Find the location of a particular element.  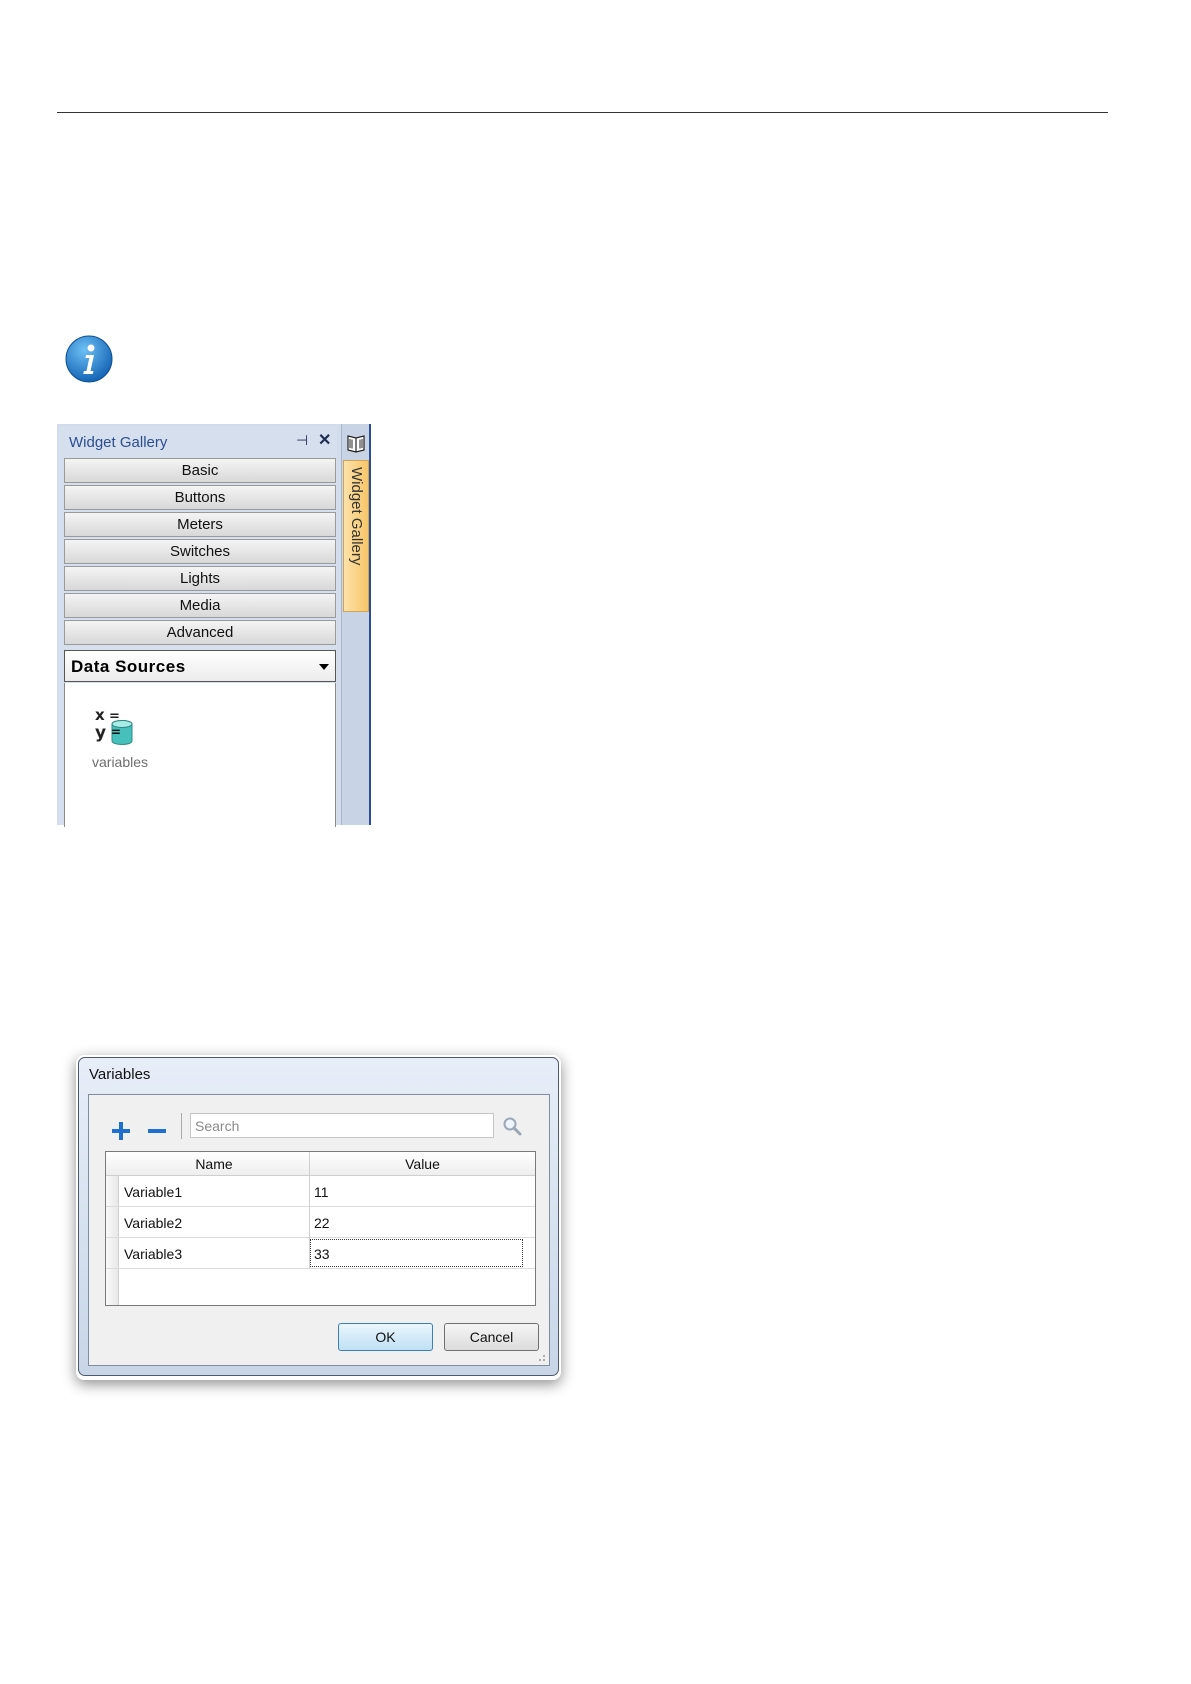

panel-edge is located at coordinates (370, 624).